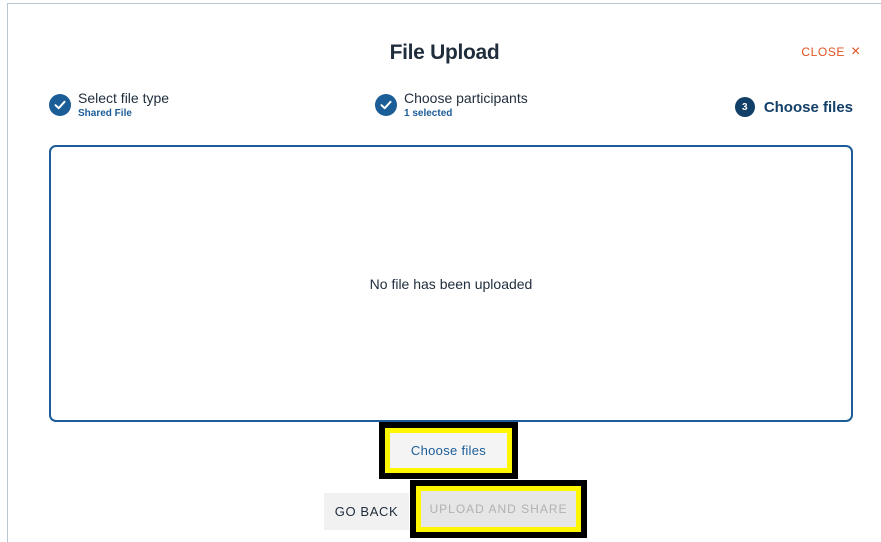 The width and height of the screenshot is (881, 542). I want to click on upload-and-share-button: UPLOAD AND SHARE, so click(498, 509).